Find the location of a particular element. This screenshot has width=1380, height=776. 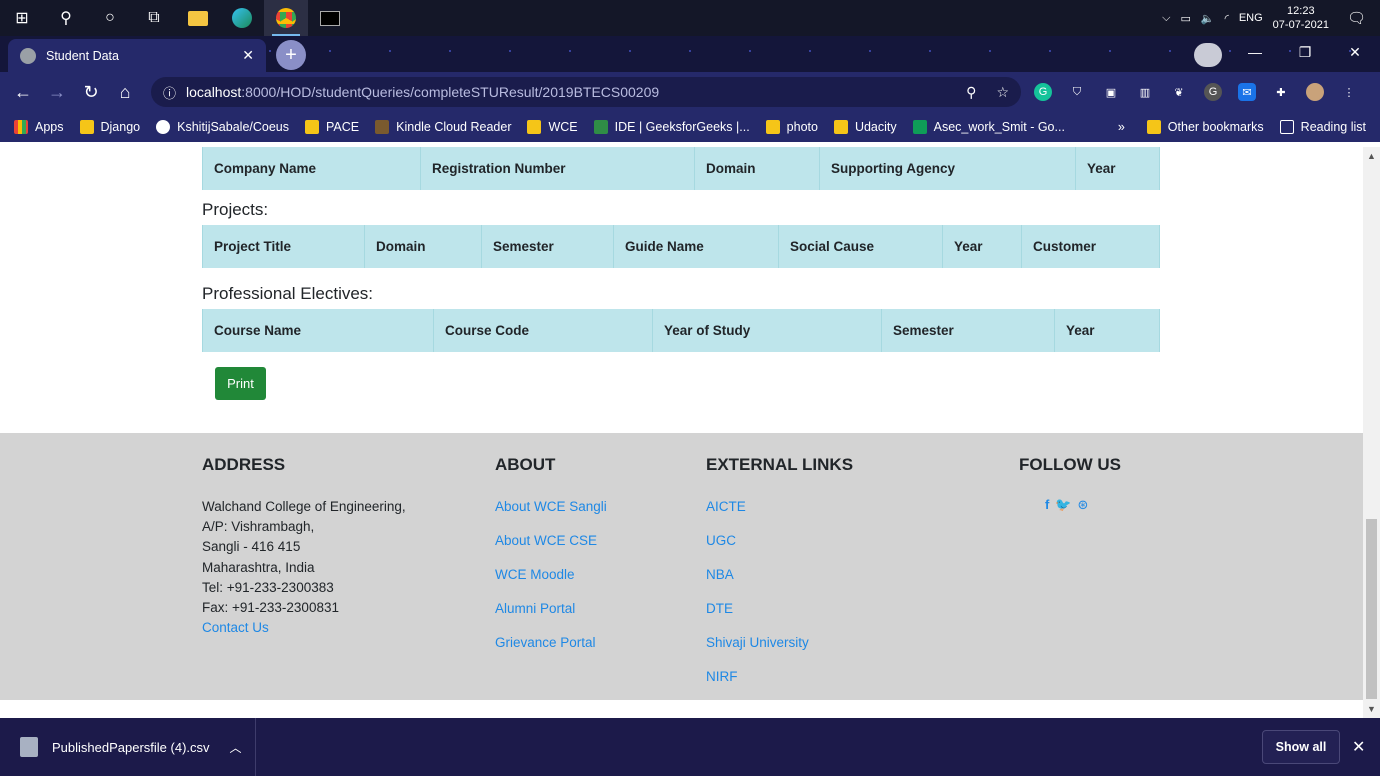

column-header: Course Code is located at coordinates (543, 330).